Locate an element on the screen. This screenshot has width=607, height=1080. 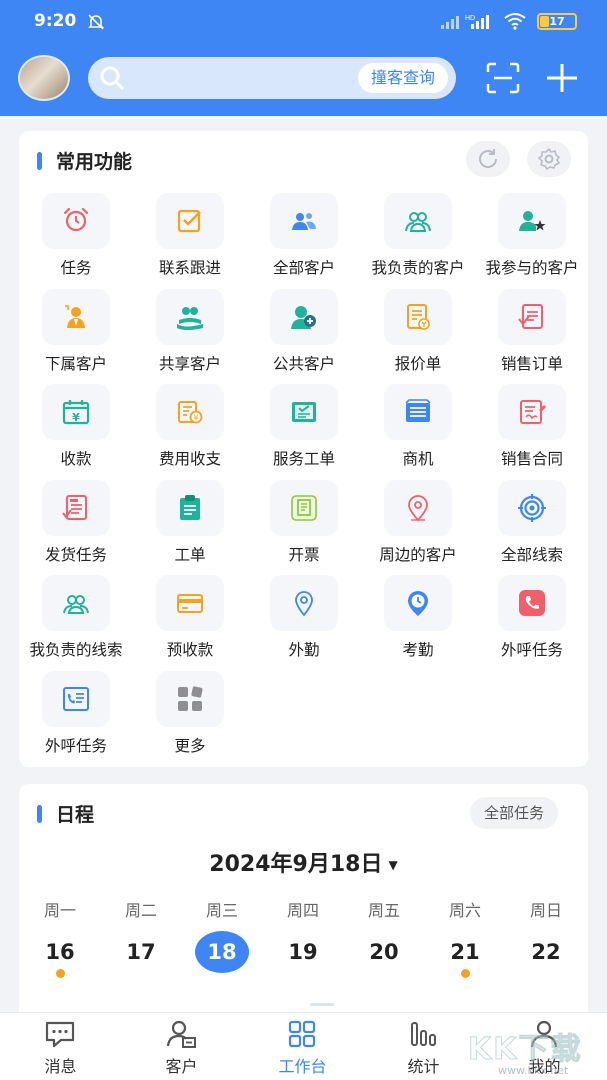
function-item: 考勤 is located at coordinates (418, 616).